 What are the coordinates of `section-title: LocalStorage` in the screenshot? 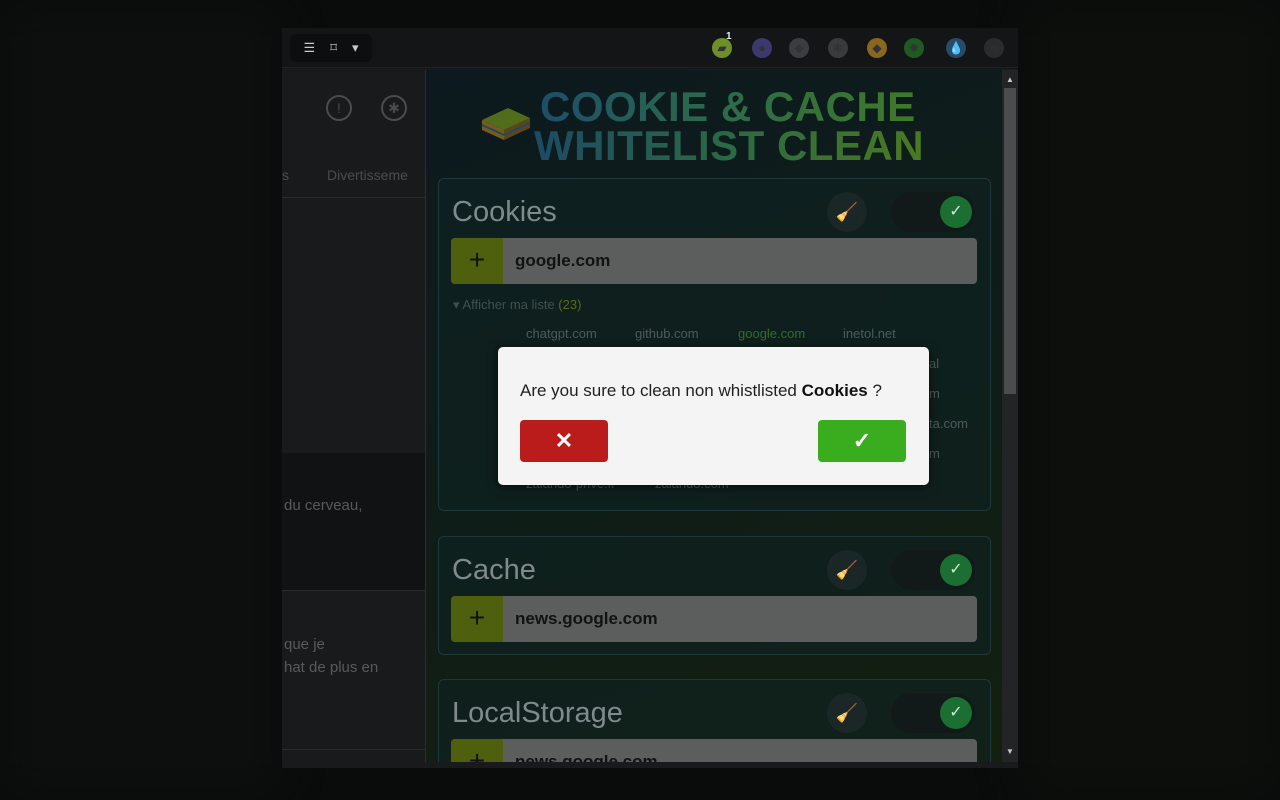 It's located at (537, 713).